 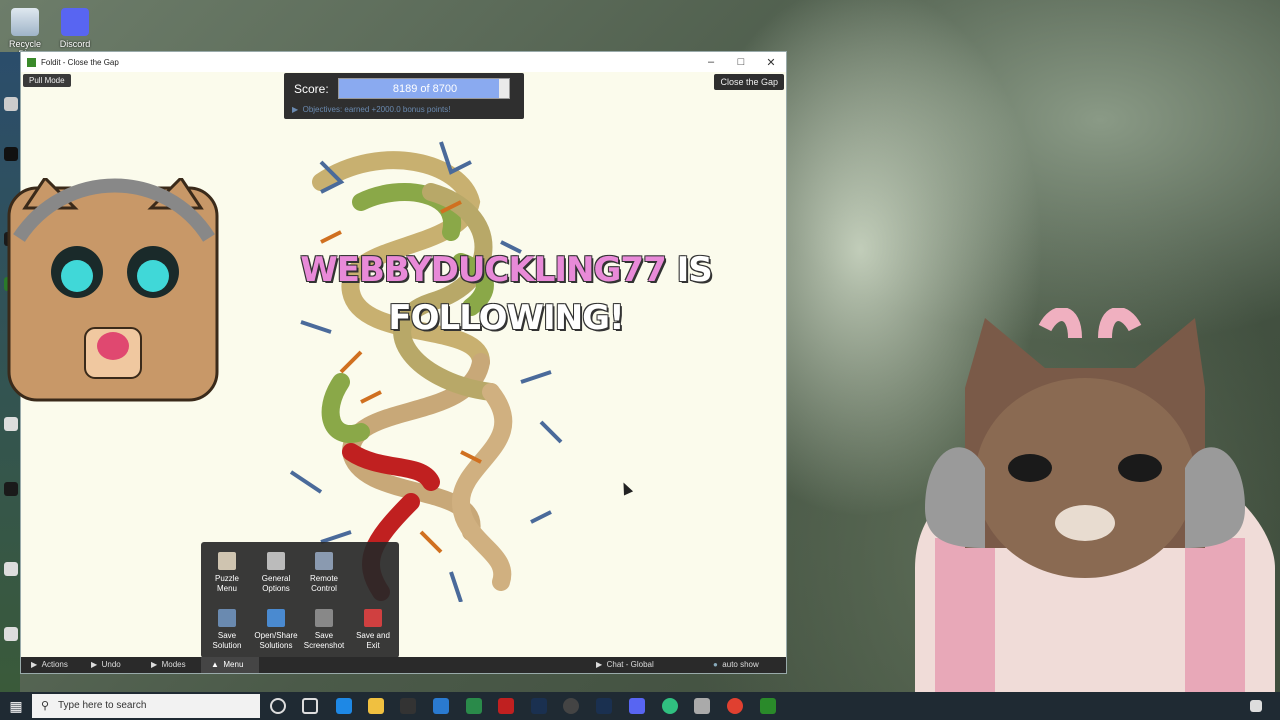 What do you see at coordinates (373, 618) in the screenshot?
I see `exit-icon` at bounding box center [373, 618].